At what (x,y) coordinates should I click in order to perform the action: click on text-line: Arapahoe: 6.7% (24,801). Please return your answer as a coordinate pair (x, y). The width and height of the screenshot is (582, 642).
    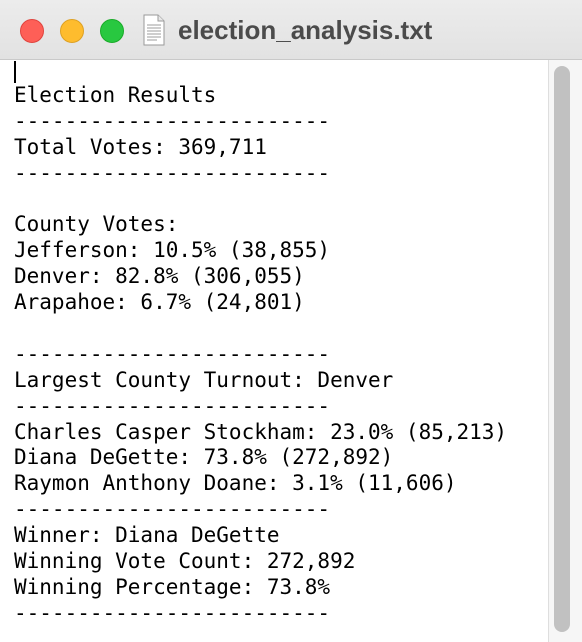
    Looking at the image, I should click on (159, 302).